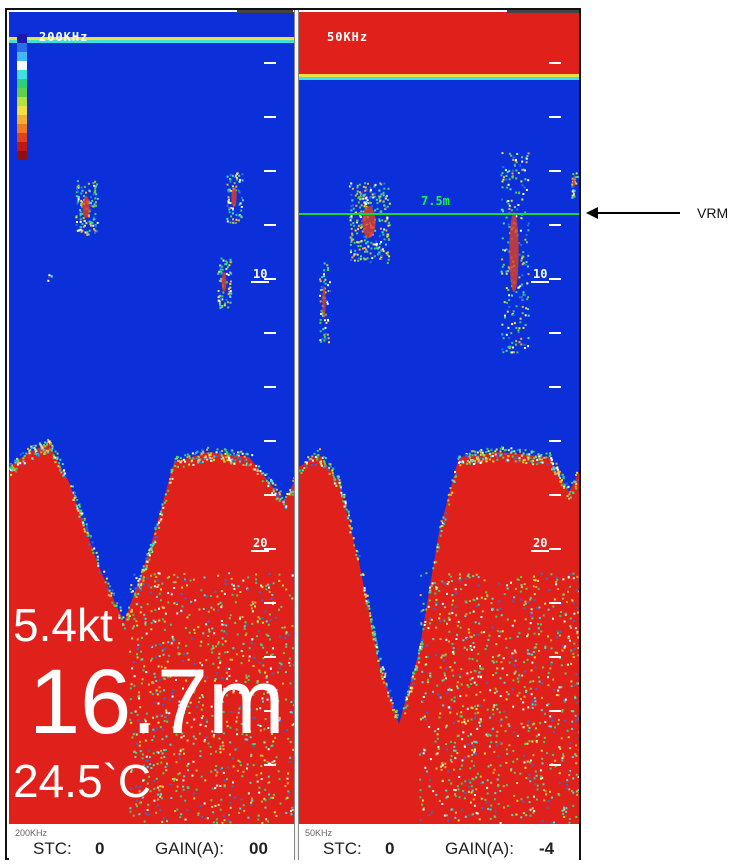  Describe the element at coordinates (555, 63) in the screenshot. I see `depth-tick` at that location.